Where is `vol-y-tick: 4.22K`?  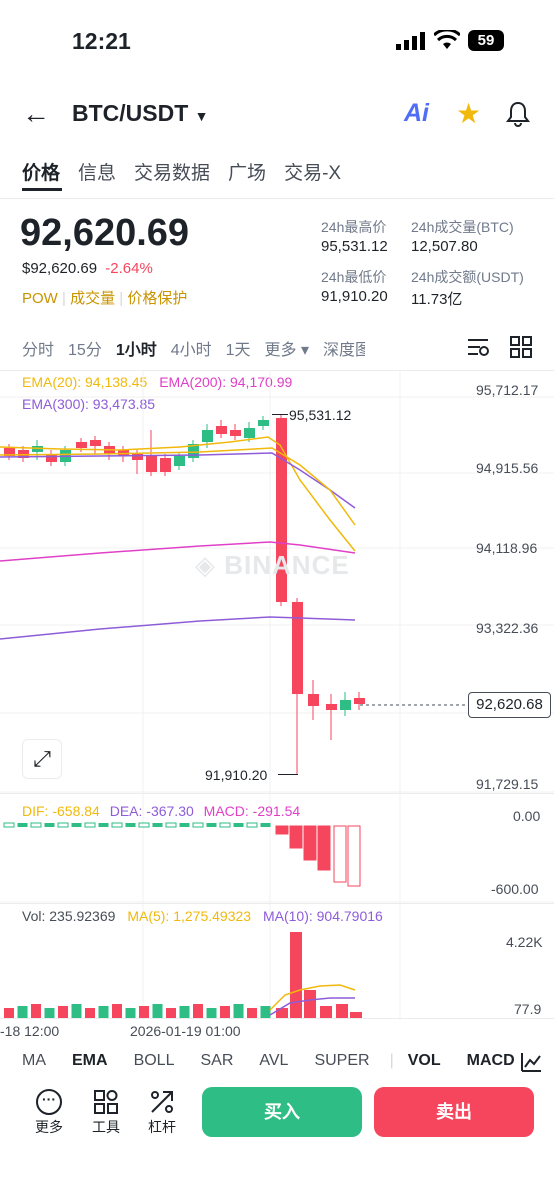 vol-y-tick: 4.22K is located at coordinates (524, 942).